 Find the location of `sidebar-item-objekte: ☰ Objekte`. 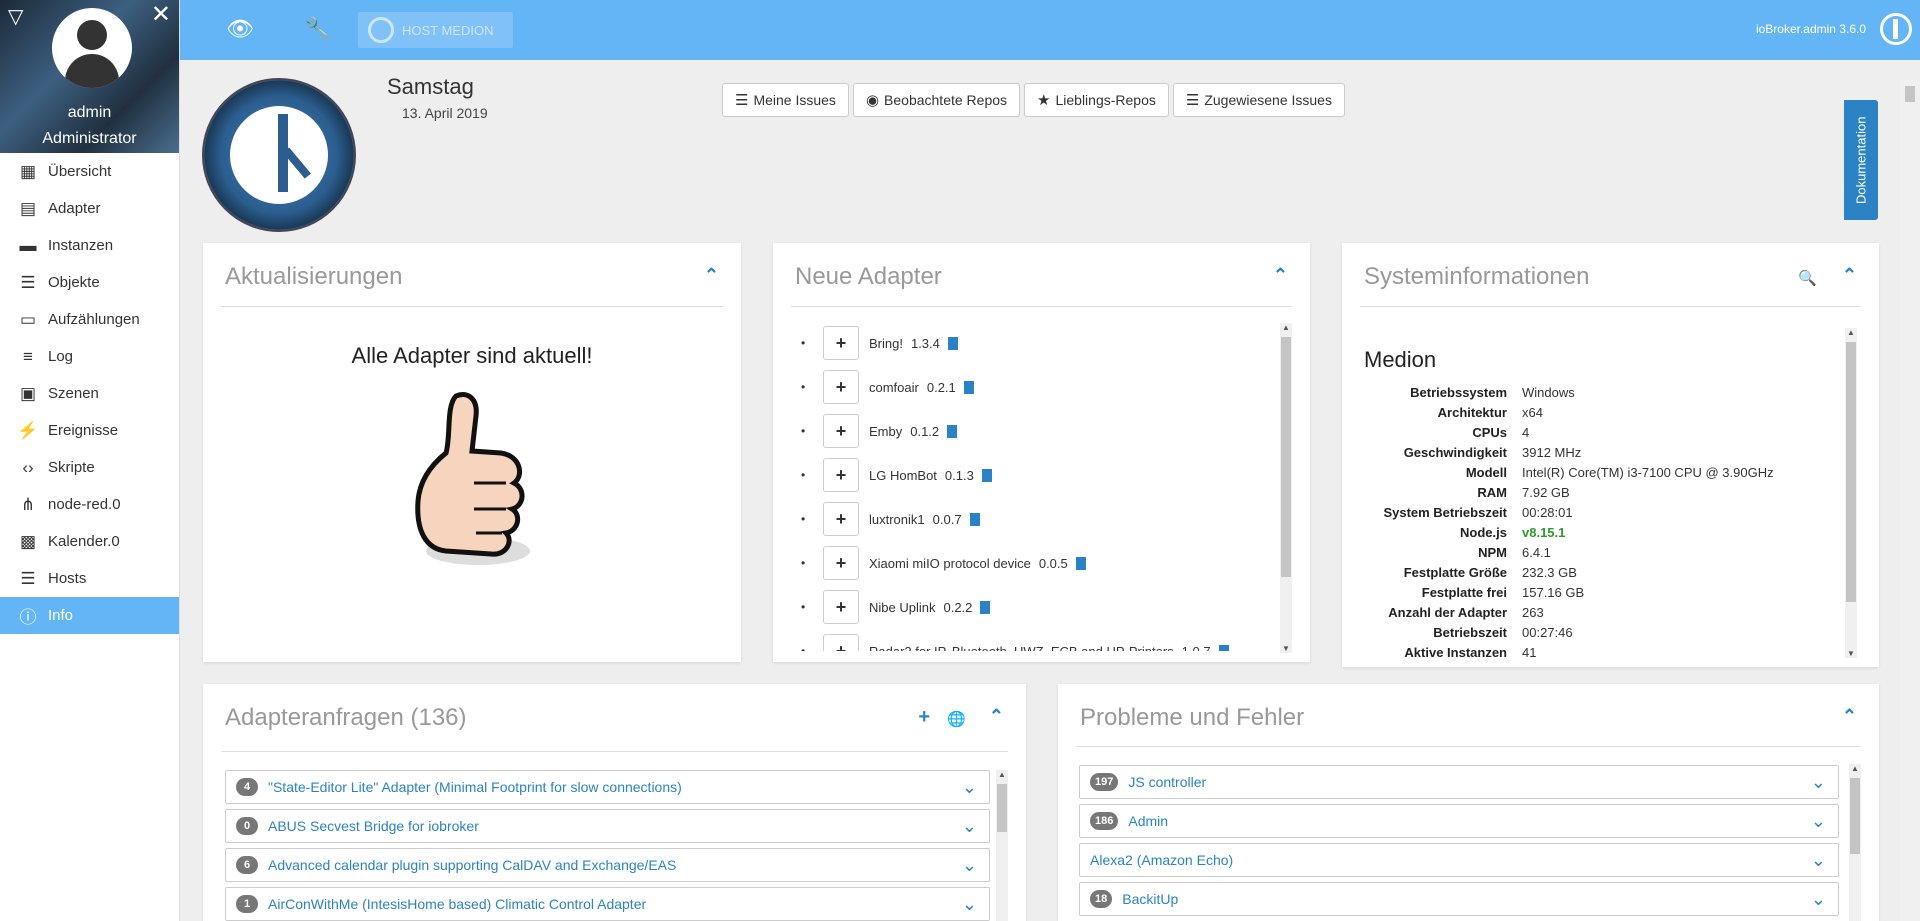

sidebar-item-objekte: ☰ Objekte is located at coordinates (89, 282).